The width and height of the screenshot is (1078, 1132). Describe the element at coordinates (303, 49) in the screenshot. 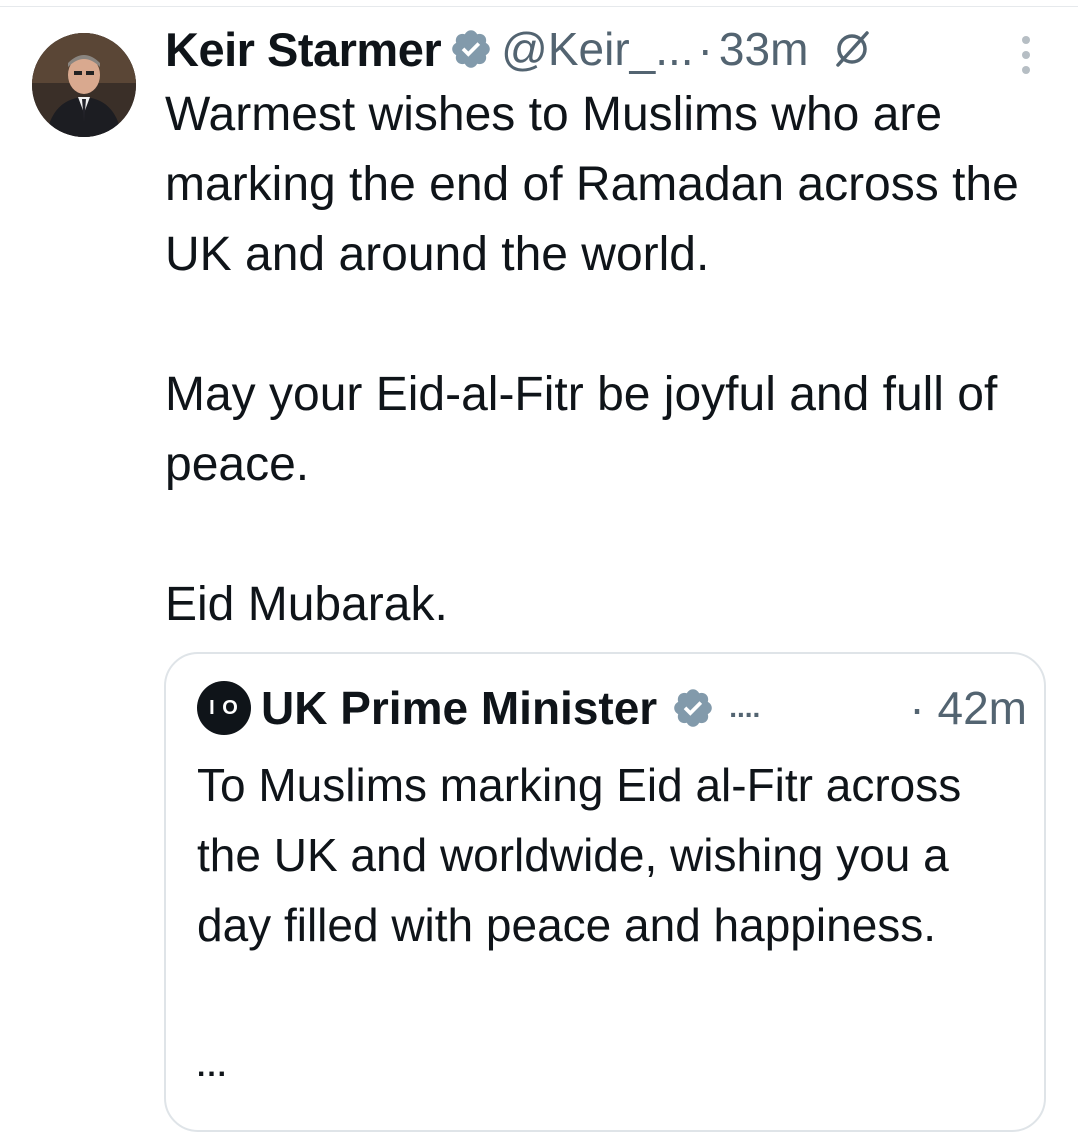

I see `author-display-name: Keir Starmer` at that location.